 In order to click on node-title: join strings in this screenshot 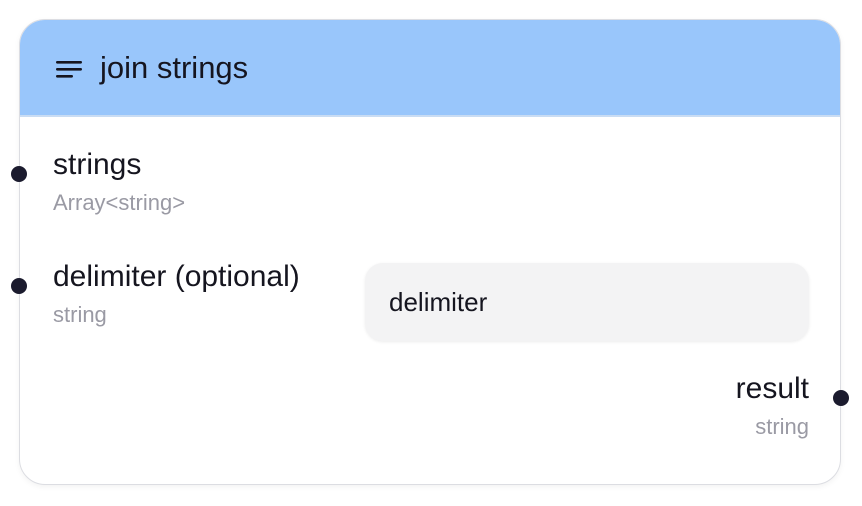, I will do `click(174, 67)`.